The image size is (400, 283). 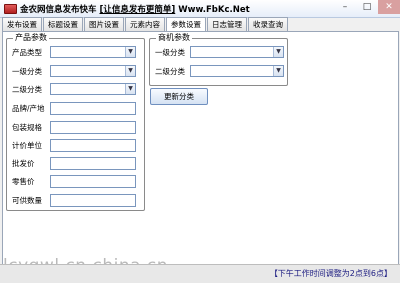 I want to click on available-quantity-label: 可供数量, so click(x=27, y=200).